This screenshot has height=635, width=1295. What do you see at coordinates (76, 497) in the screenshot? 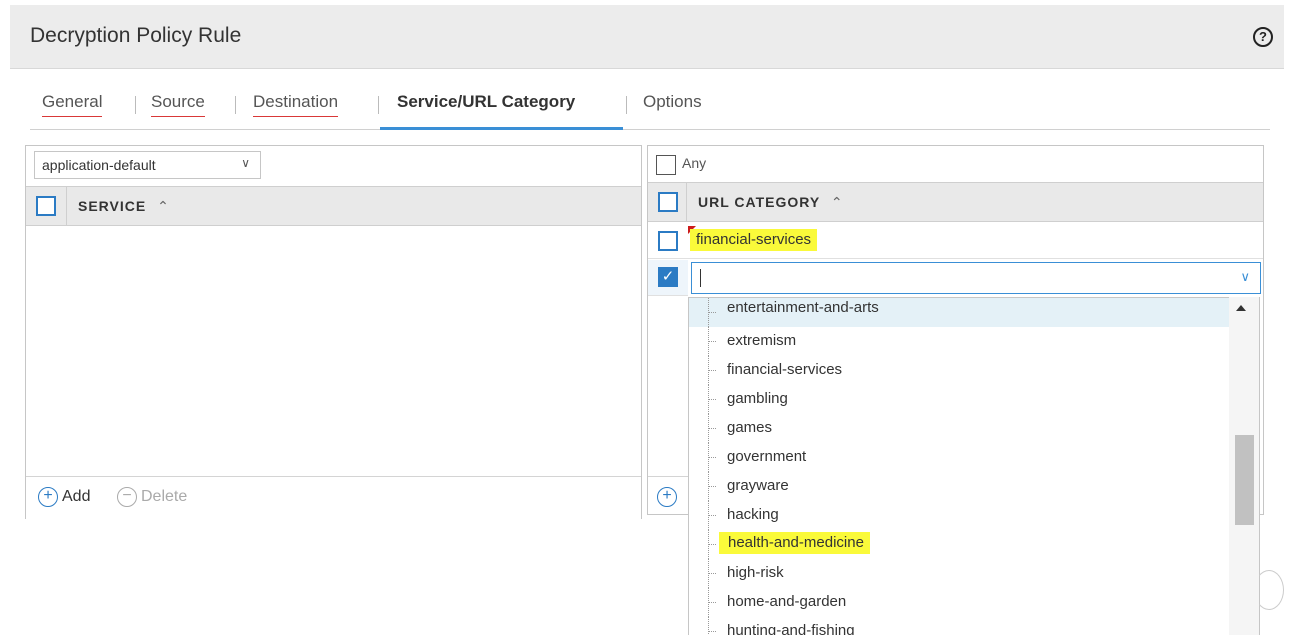
I see `add-button-label: Add` at bounding box center [76, 497].